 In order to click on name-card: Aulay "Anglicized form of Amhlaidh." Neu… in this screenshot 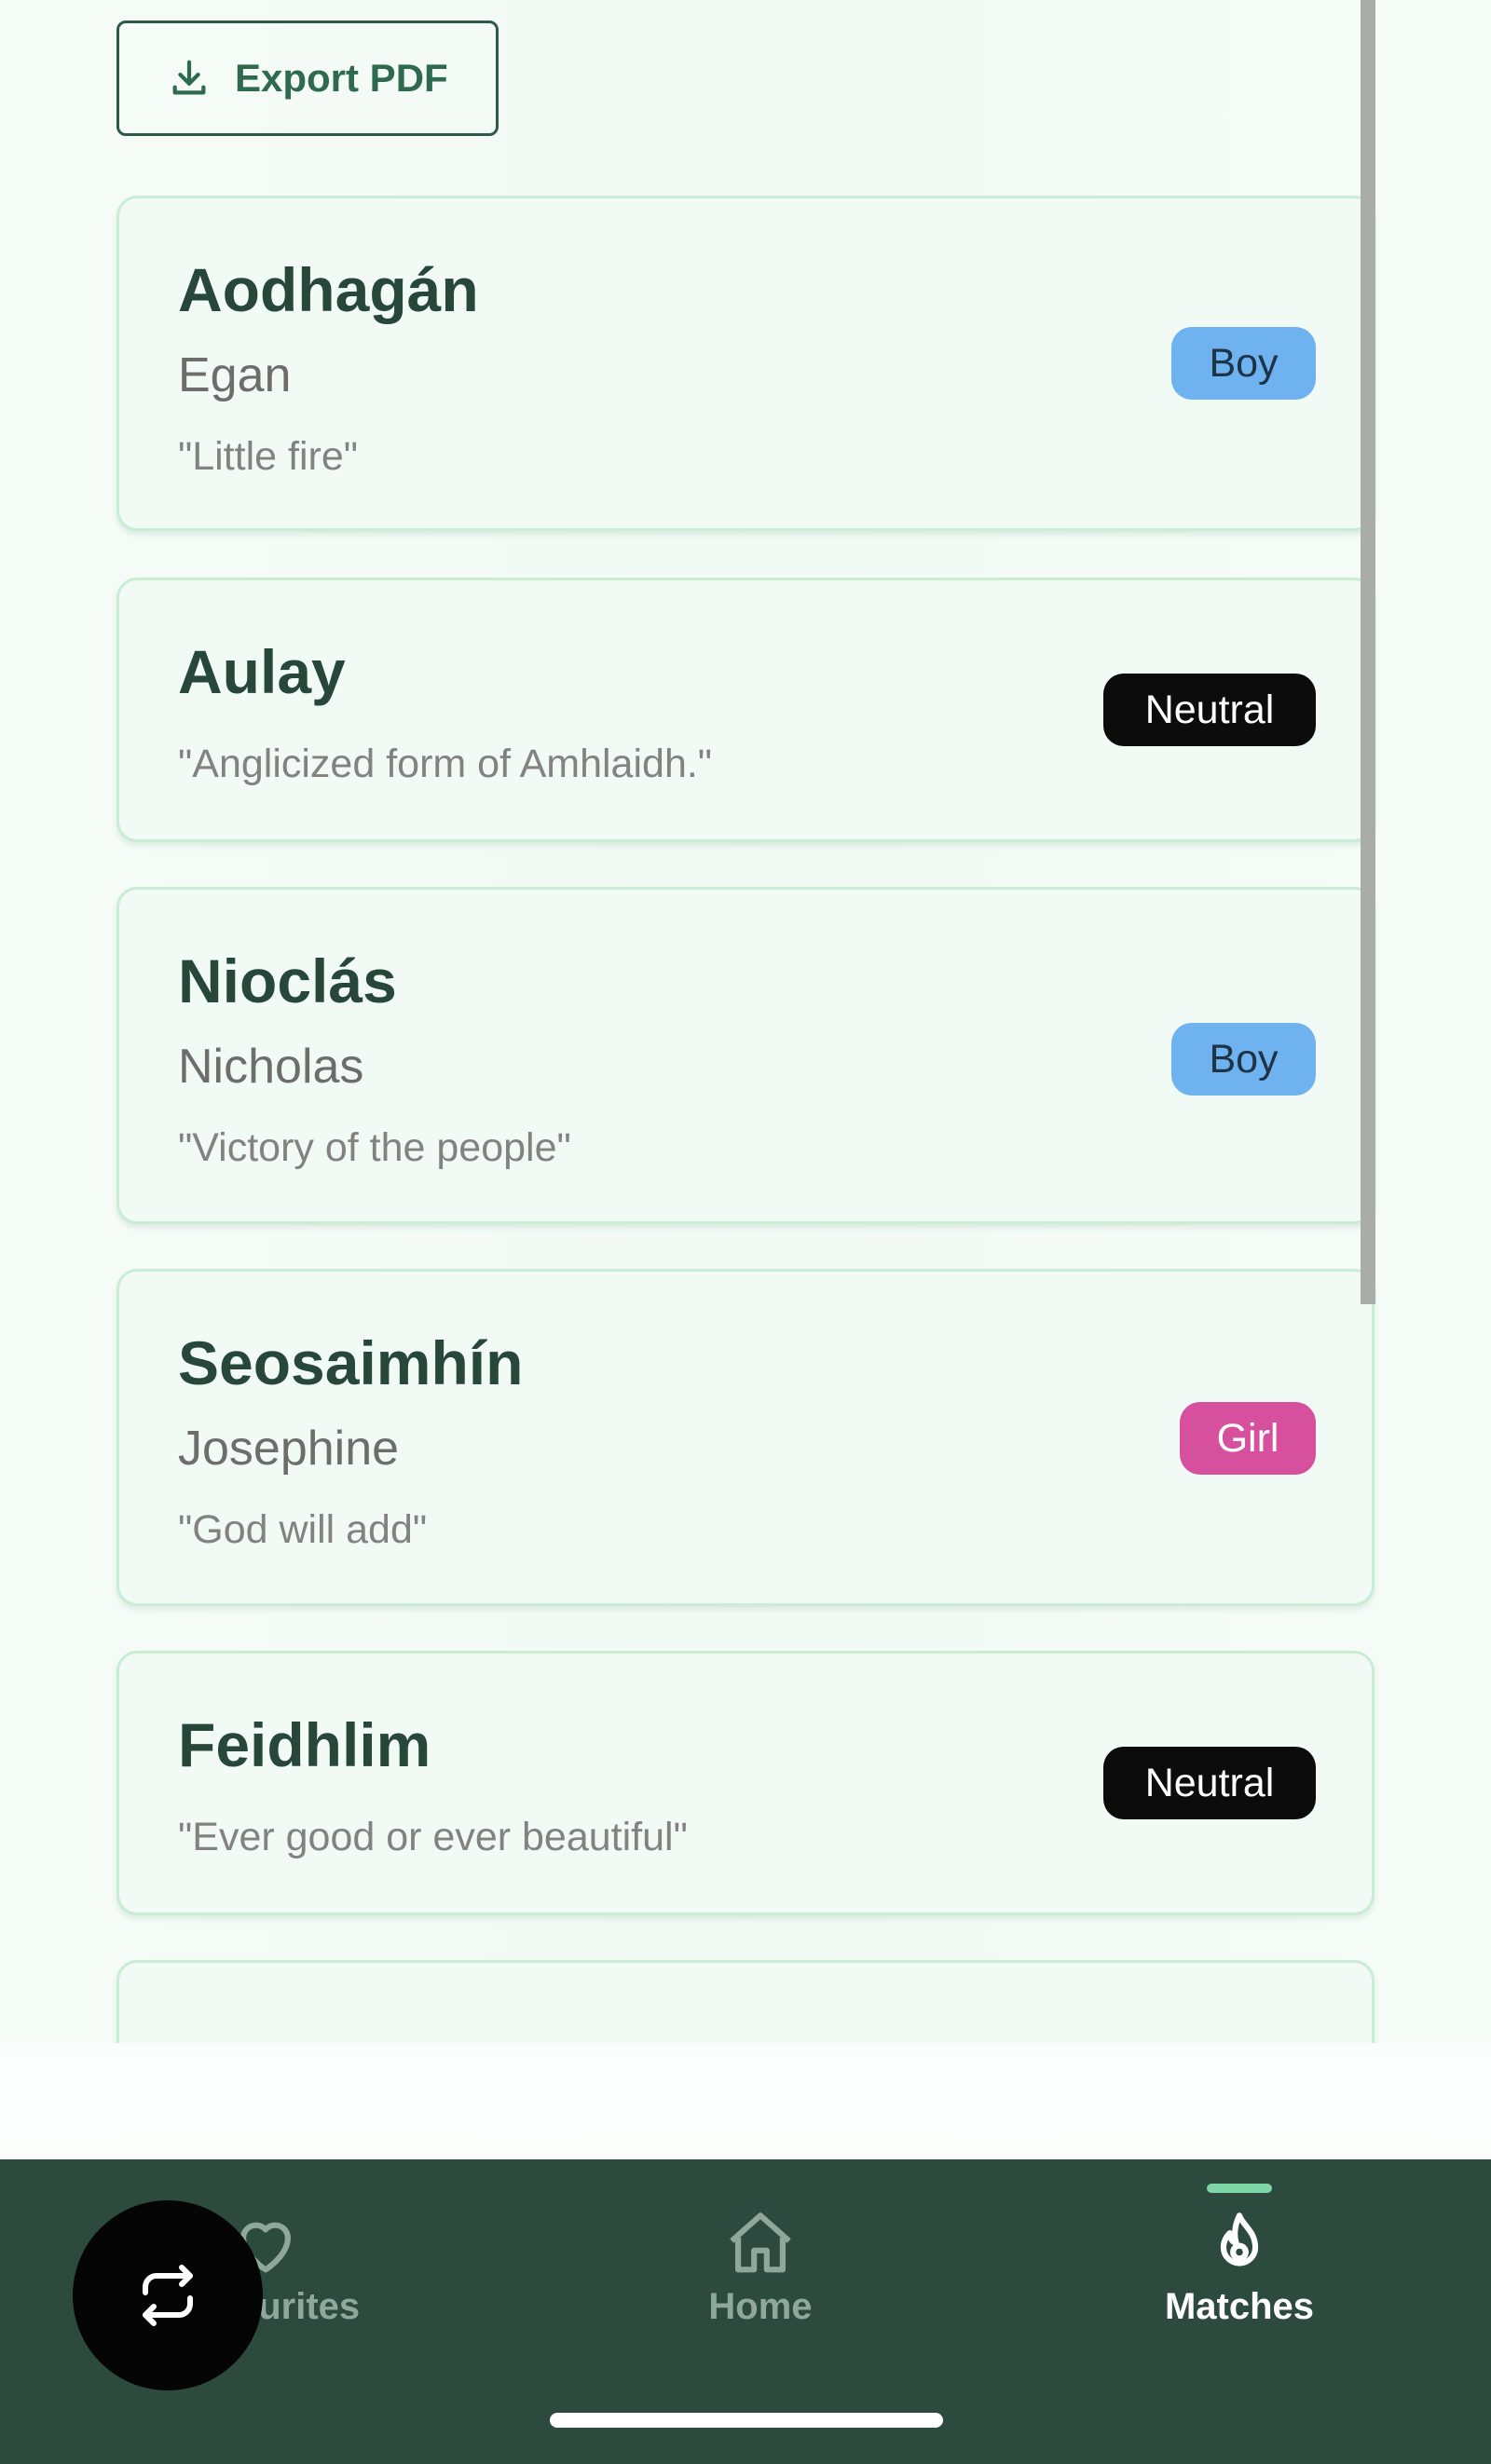, I will do `click(745, 710)`.